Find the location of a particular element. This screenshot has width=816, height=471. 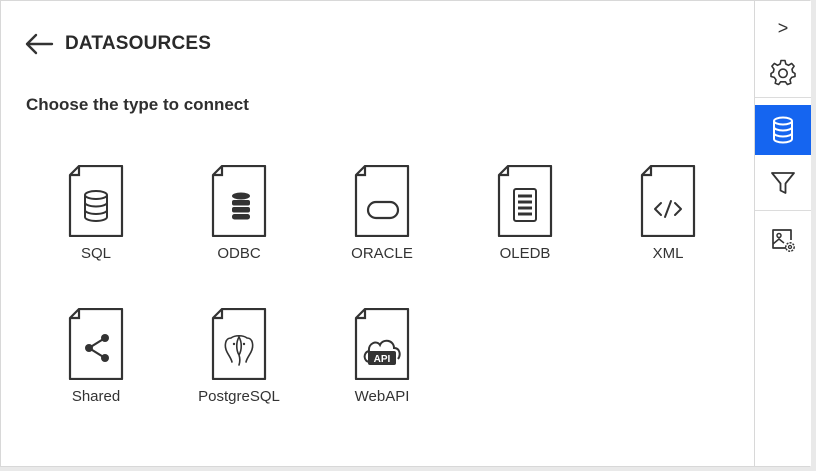

datasource-xml: XML is located at coordinates (668, 220).